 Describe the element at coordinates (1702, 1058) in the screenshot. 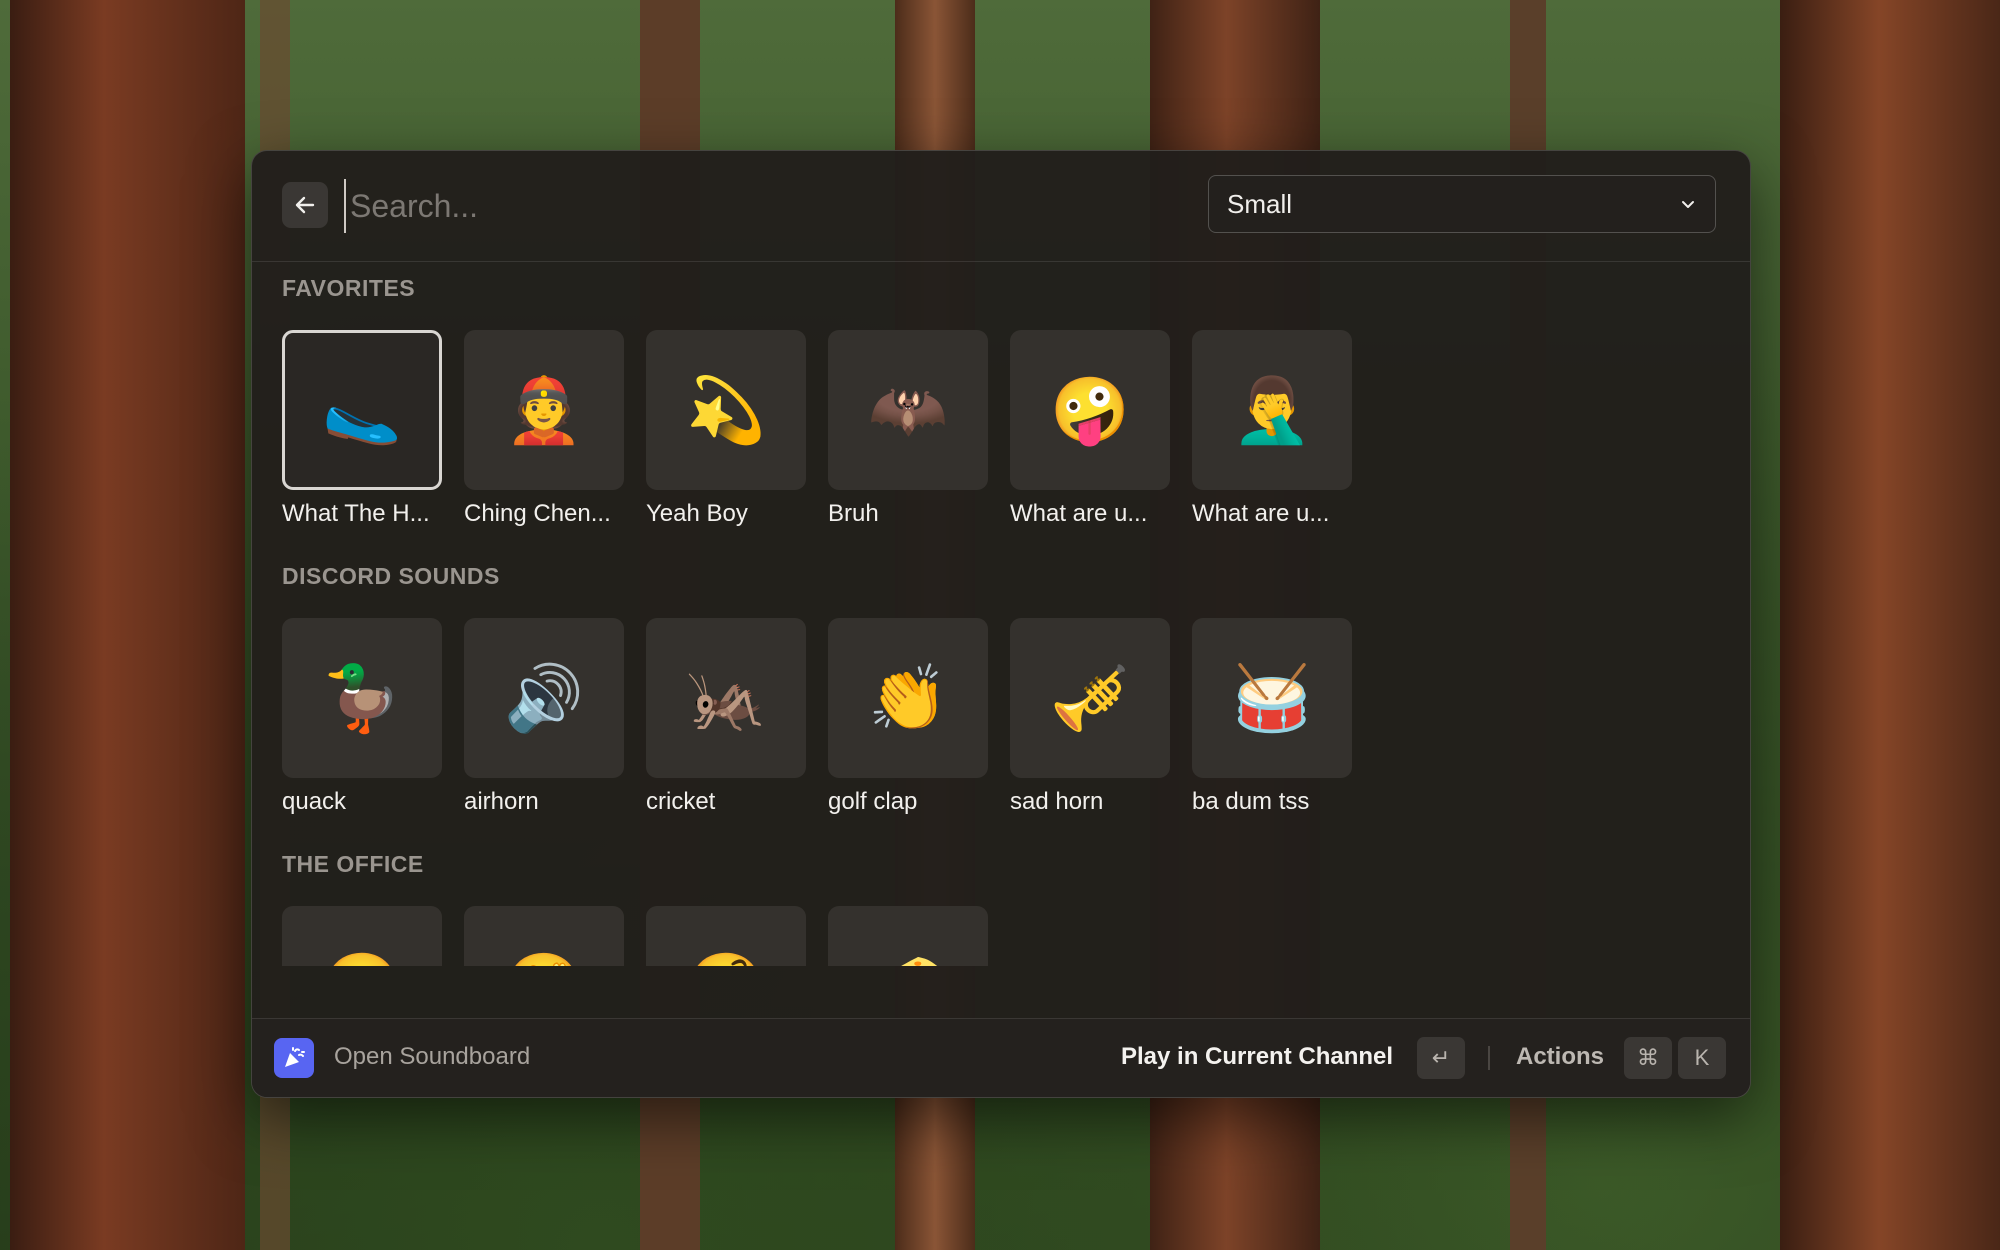

I see `k-key-hint: K` at that location.